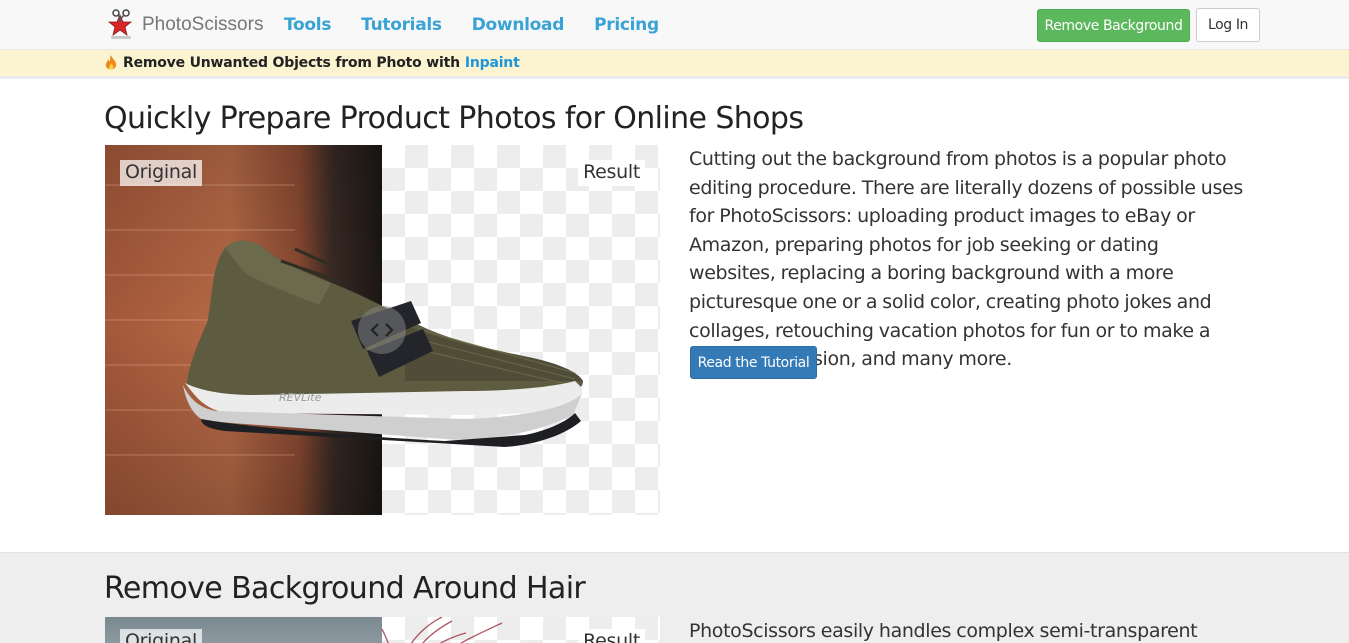  What do you see at coordinates (121, 24) in the screenshot?
I see `scissors-star-logo-icon` at bounding box center [121, 24].